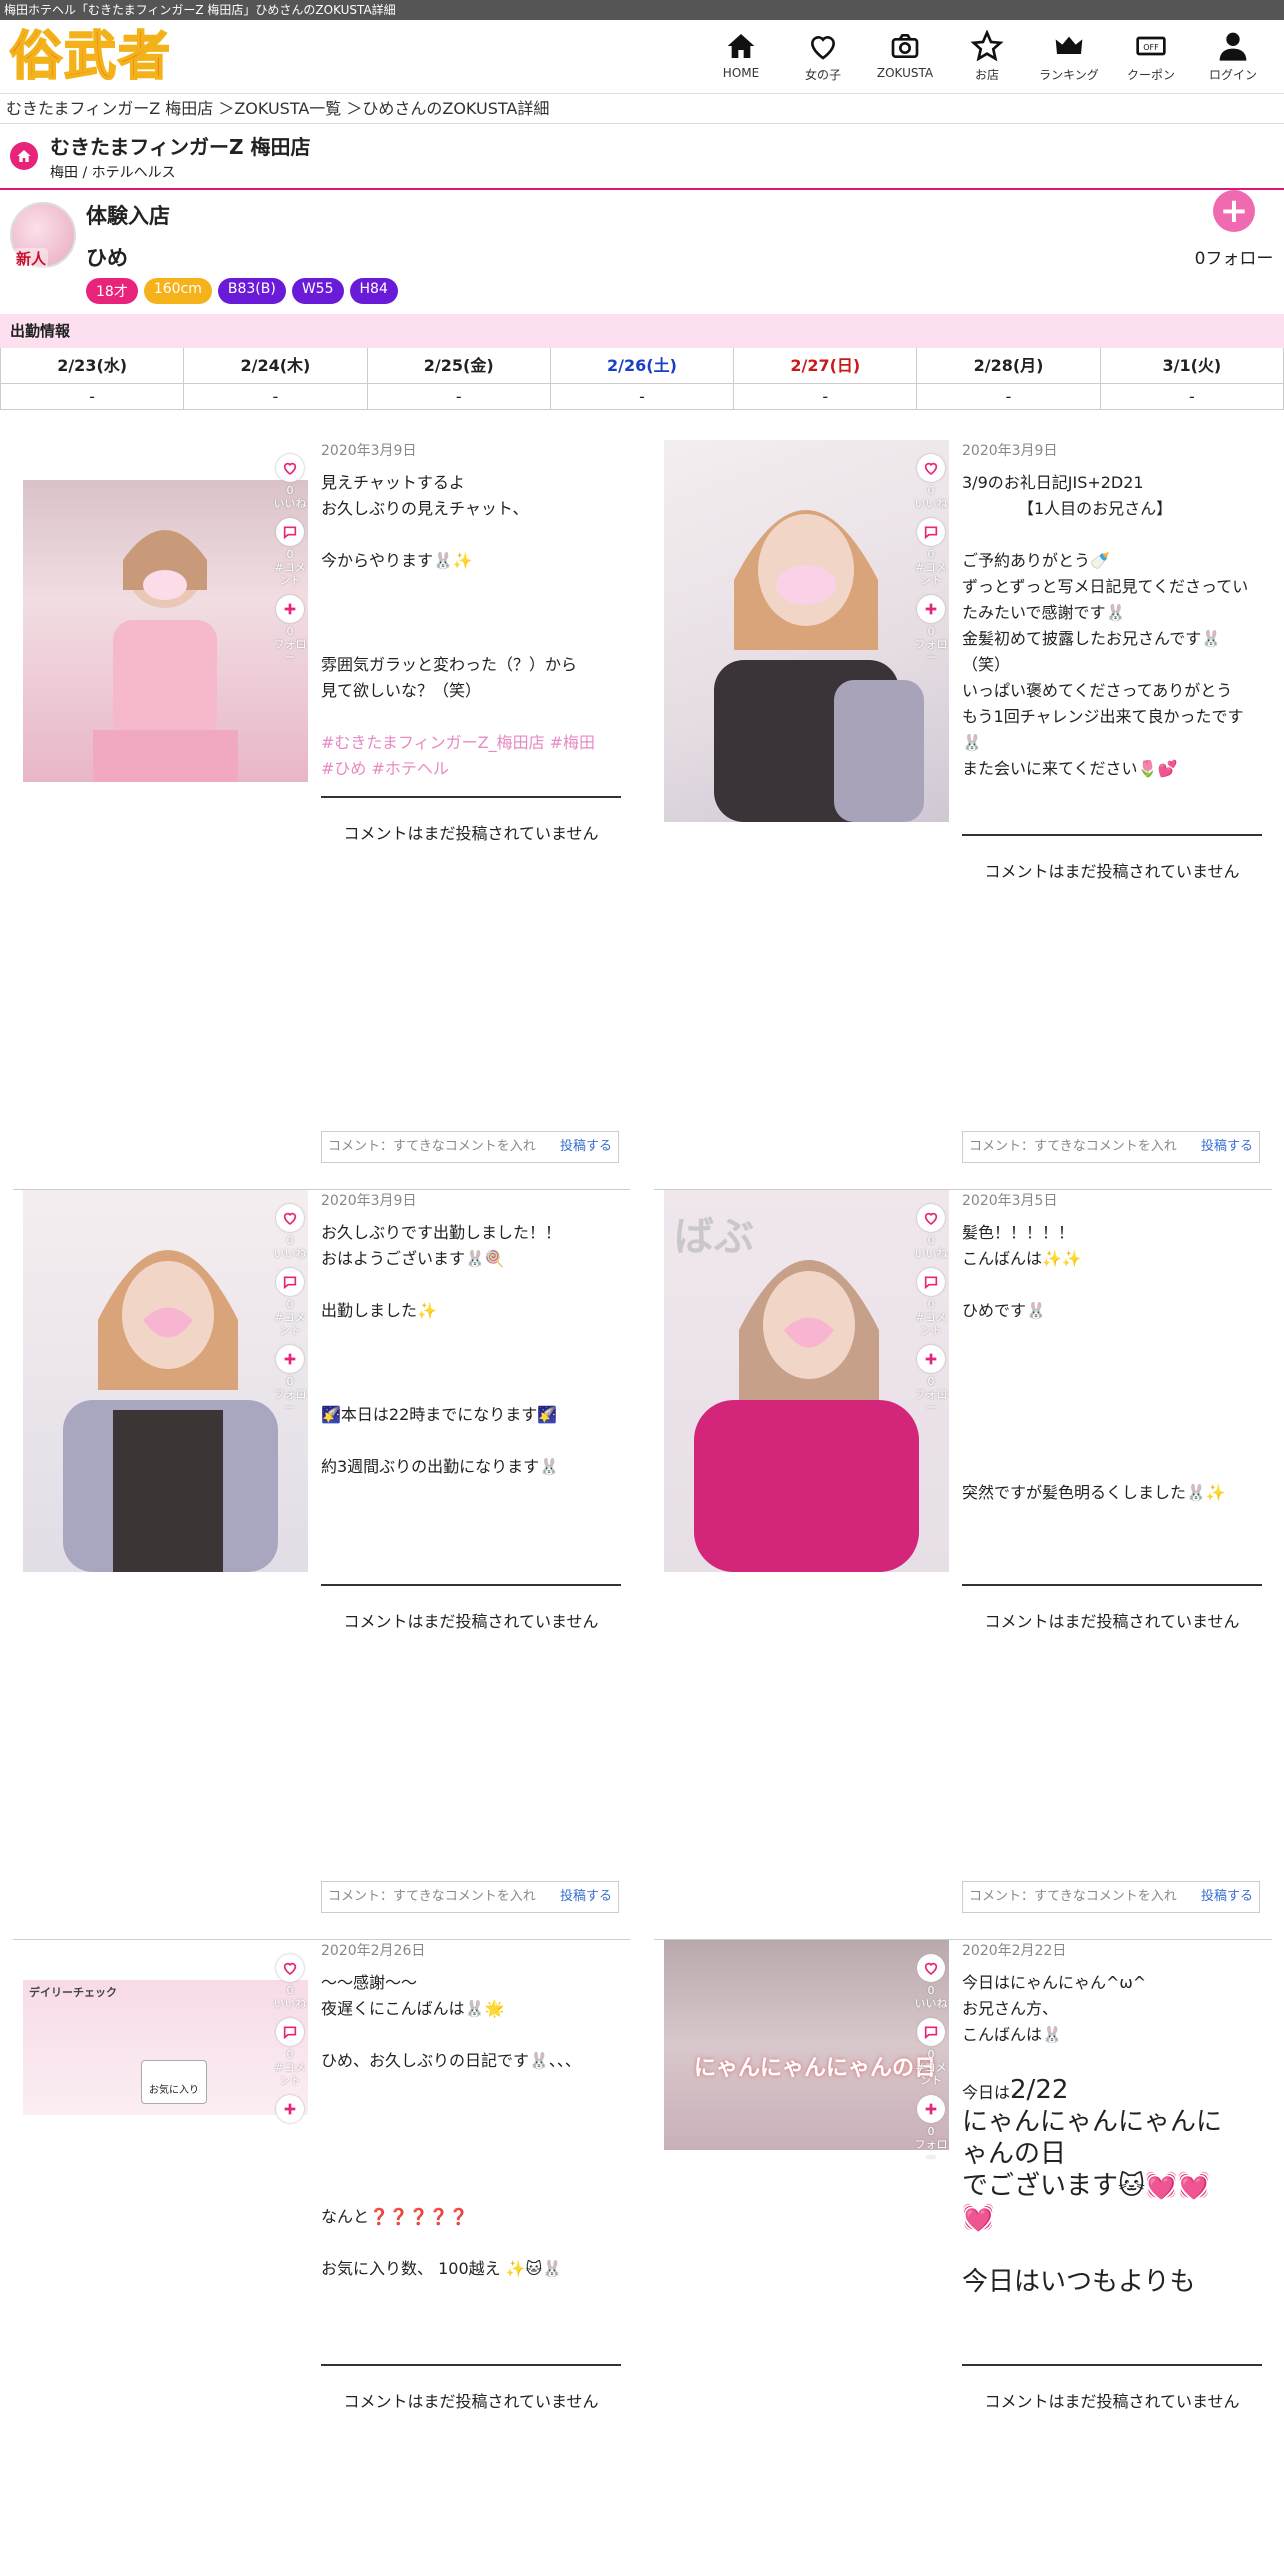 This screenshot has width=1284, height=2568. What do you see at coordinates (1234, 211) in the screenshot?
I see `follow-plus-icon: +` at bounding box center [1234, 211].